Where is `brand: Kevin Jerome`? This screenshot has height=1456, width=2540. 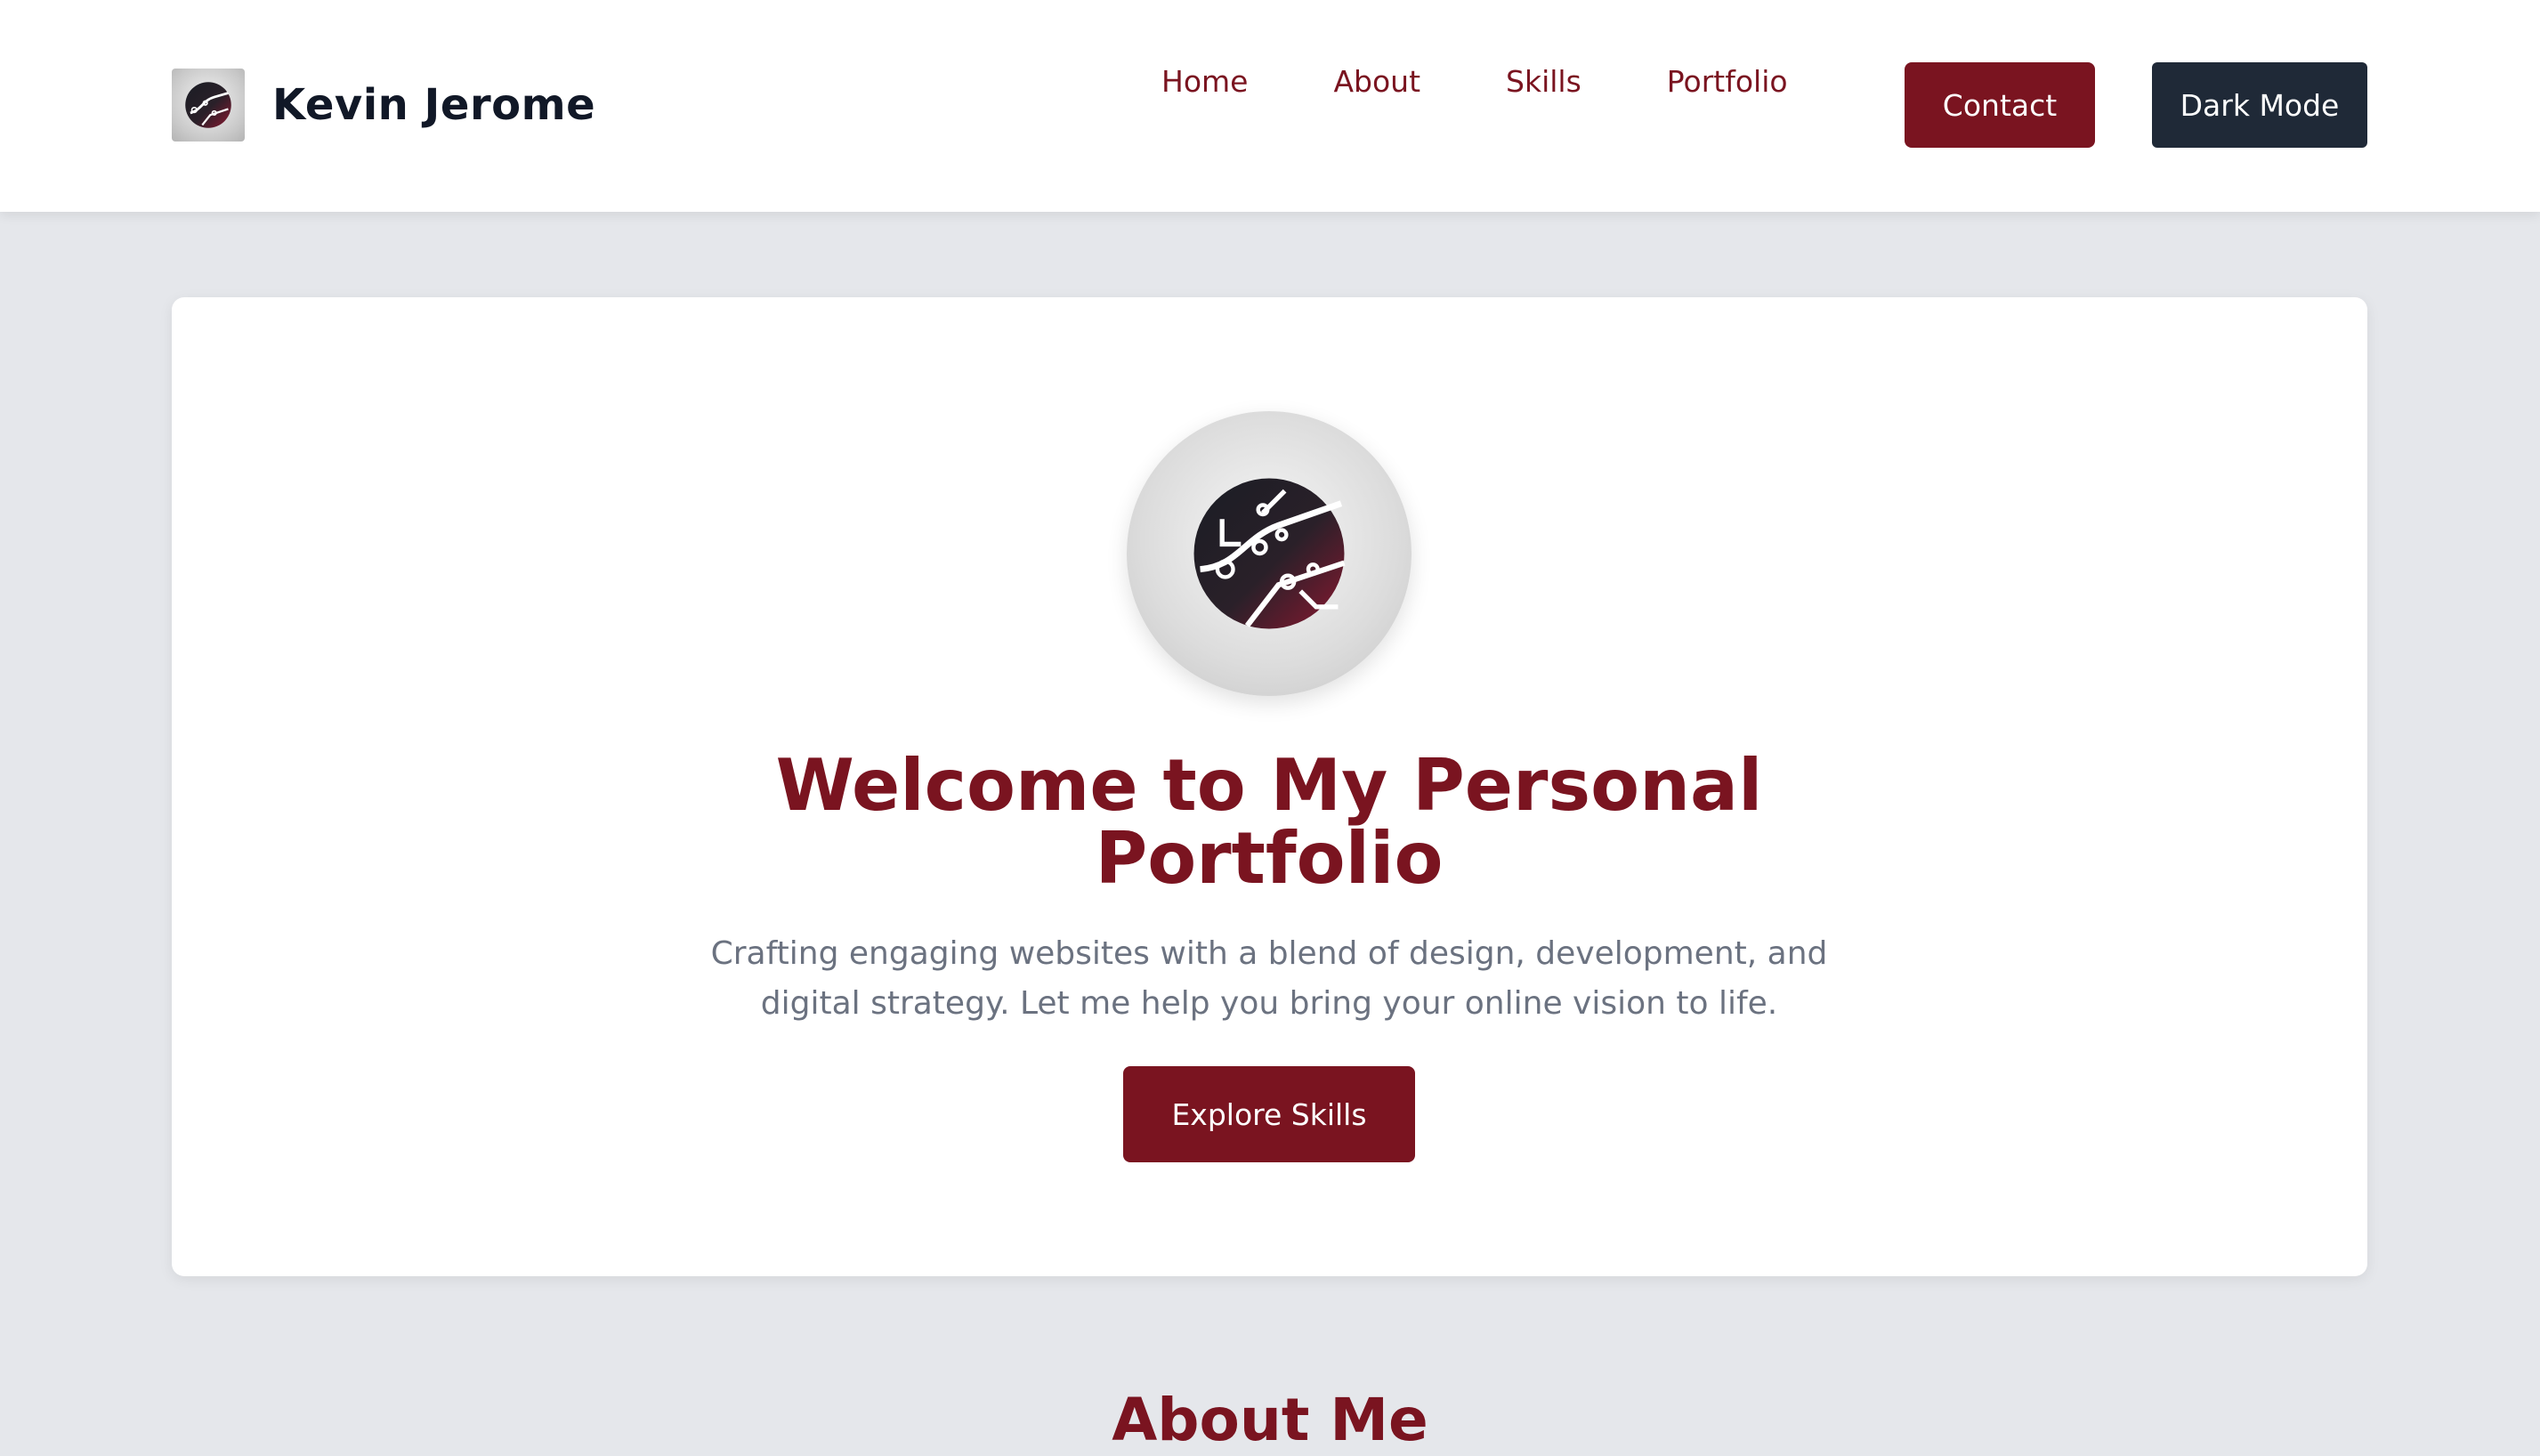
brand: Kevin Jerome is located at coordinates (384, 105).